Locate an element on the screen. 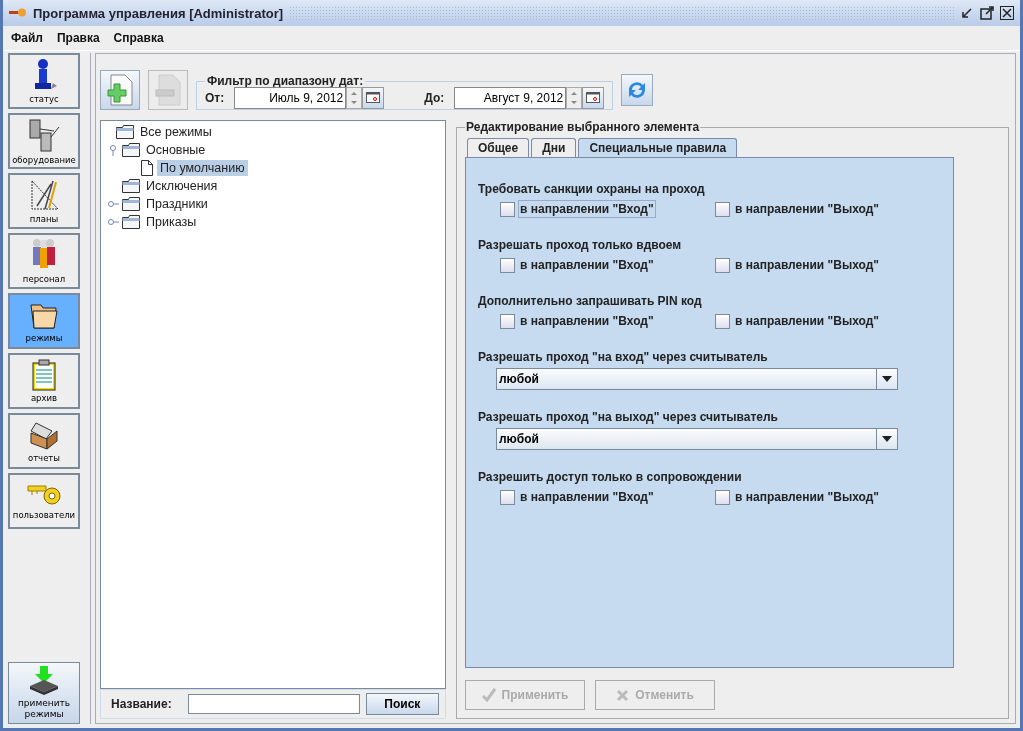  section-title: Разрешать проход "на вход" через считыватель is located at coordinates (623, 357).